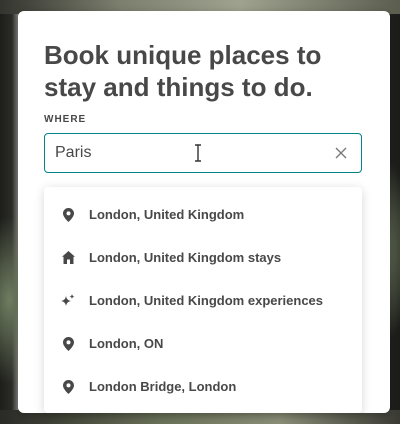 The width and height of the screenshot is (400, 424). I want to click on where-search-input, so click(185, 153).